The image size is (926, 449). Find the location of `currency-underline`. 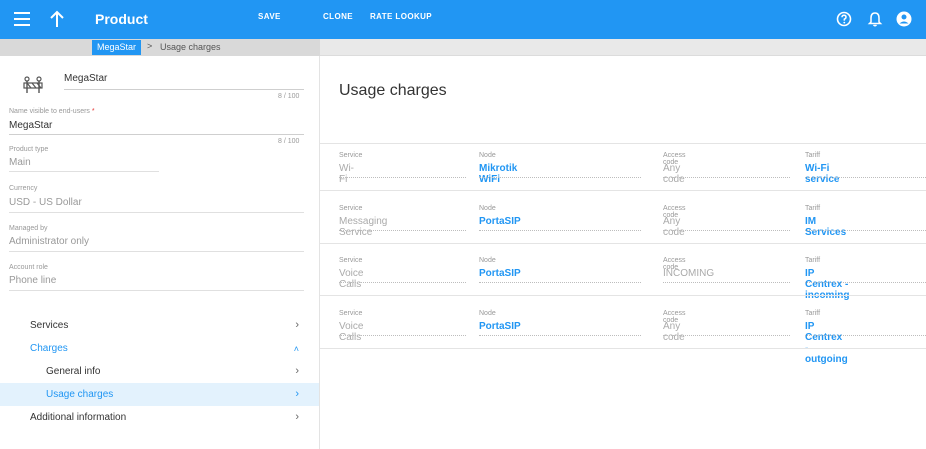

currency-underline is located at coordinates (156, 212).